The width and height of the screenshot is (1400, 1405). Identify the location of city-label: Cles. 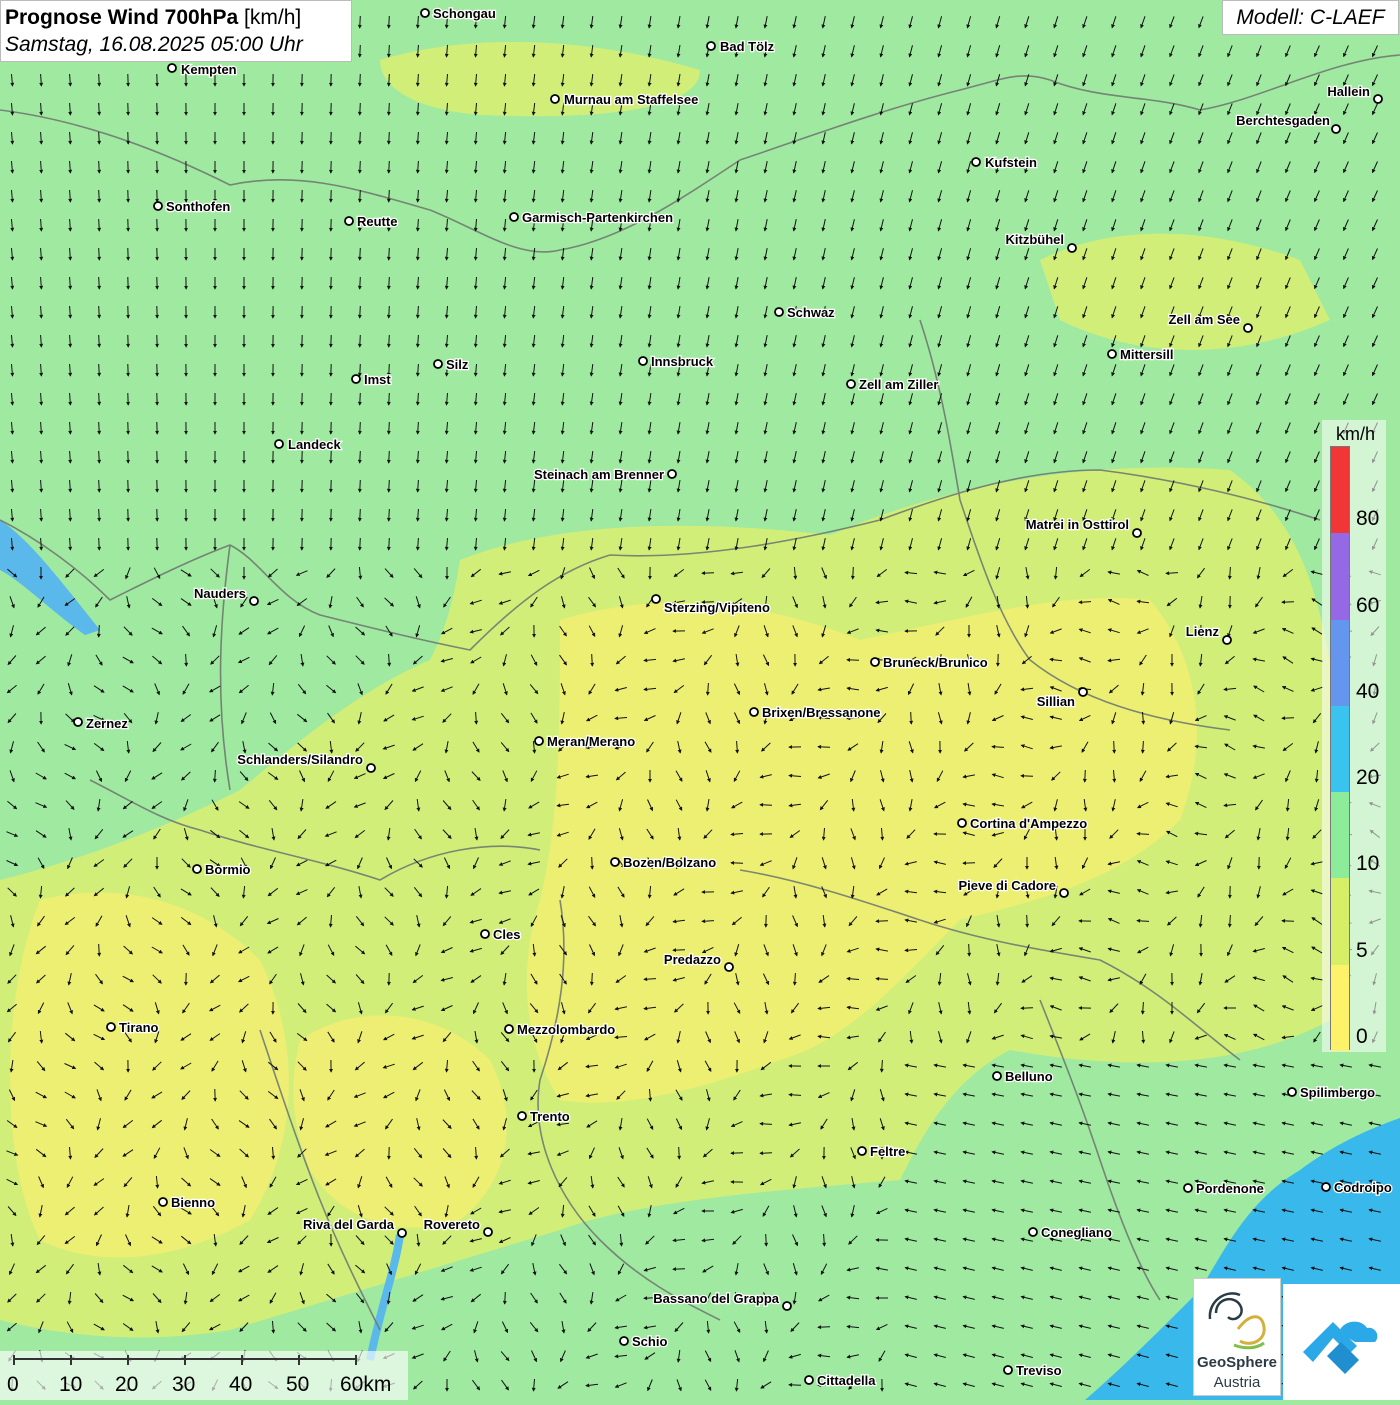
(506, 934).